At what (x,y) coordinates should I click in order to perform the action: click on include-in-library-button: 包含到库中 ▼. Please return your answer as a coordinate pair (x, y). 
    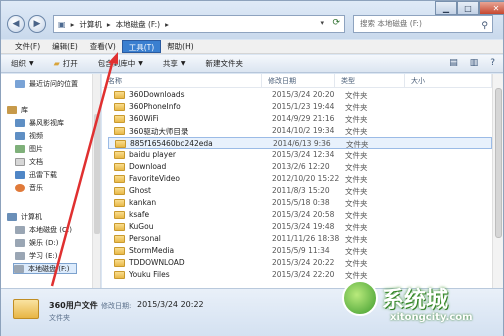
    Looking at the image, I should click on (120, 63).